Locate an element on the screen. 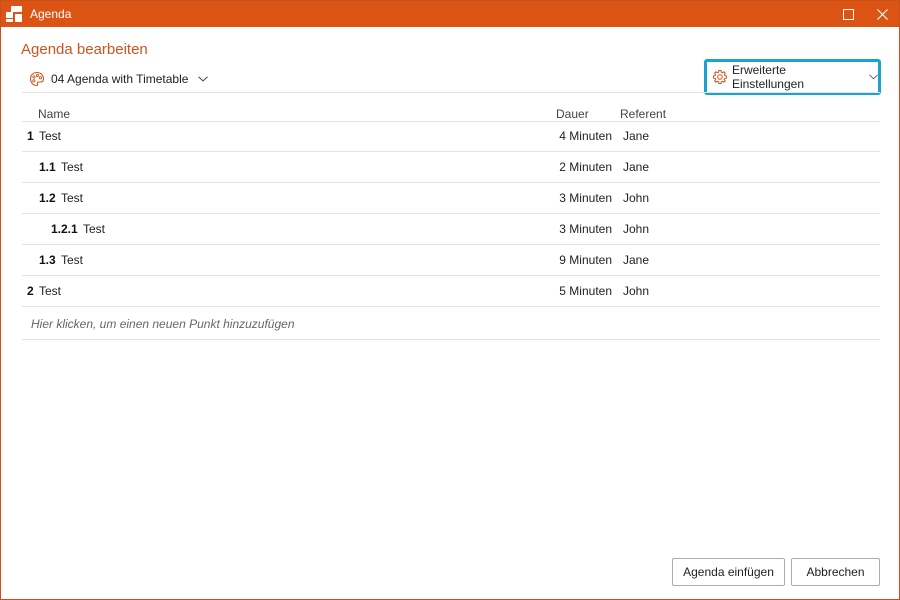  close-icon is located at coordinates (882, 14).